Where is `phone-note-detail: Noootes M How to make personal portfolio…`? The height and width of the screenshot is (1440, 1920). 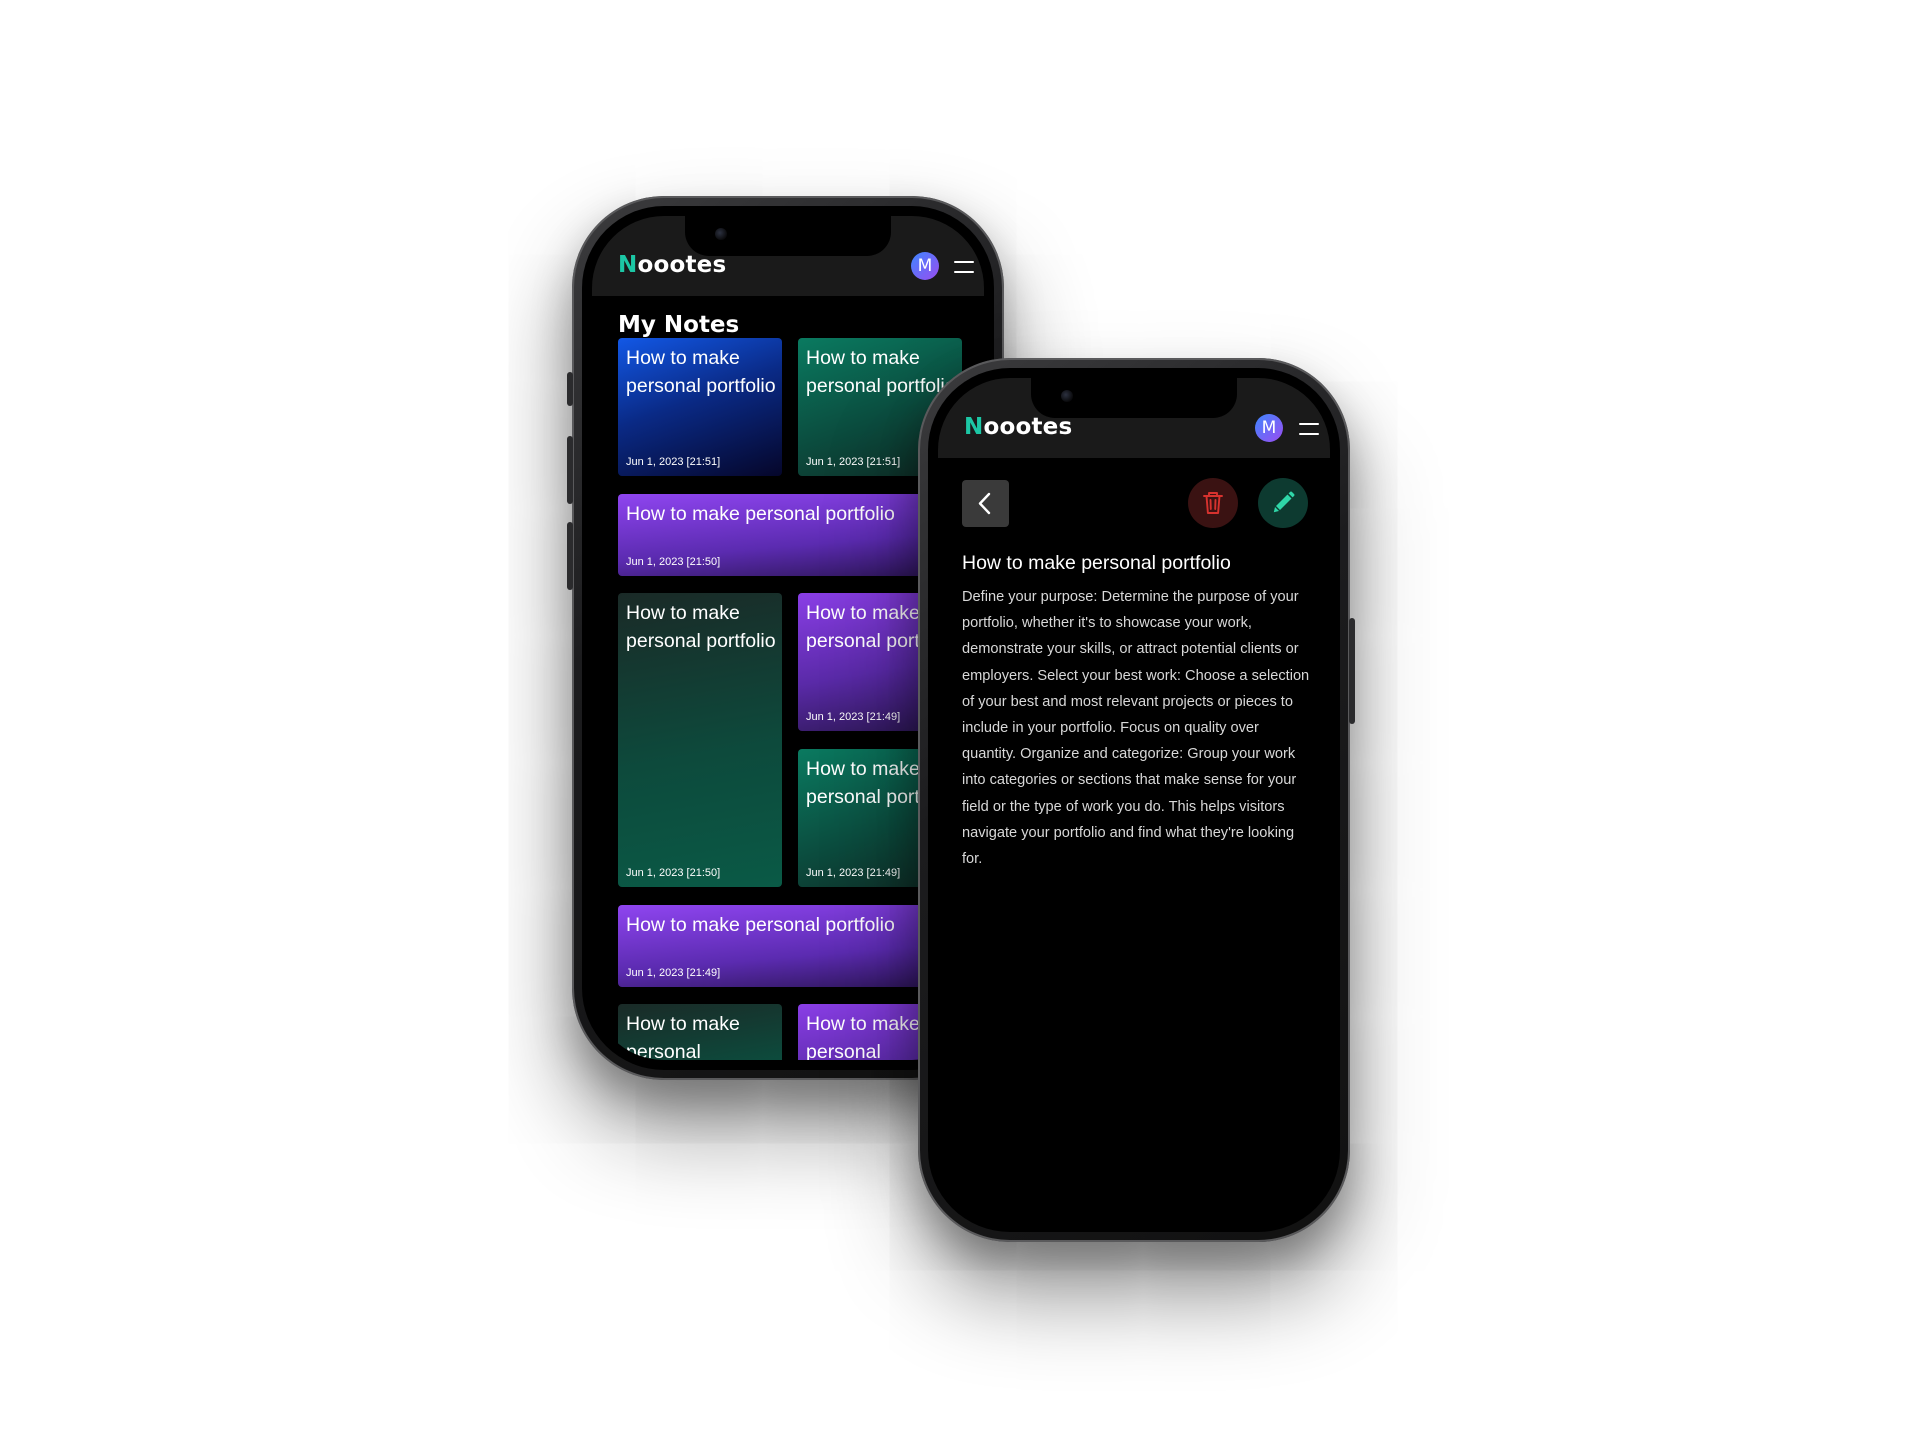 phone-note-detail: Noootes M How to make personal portfolio… is located at coordinates (1136, 800).